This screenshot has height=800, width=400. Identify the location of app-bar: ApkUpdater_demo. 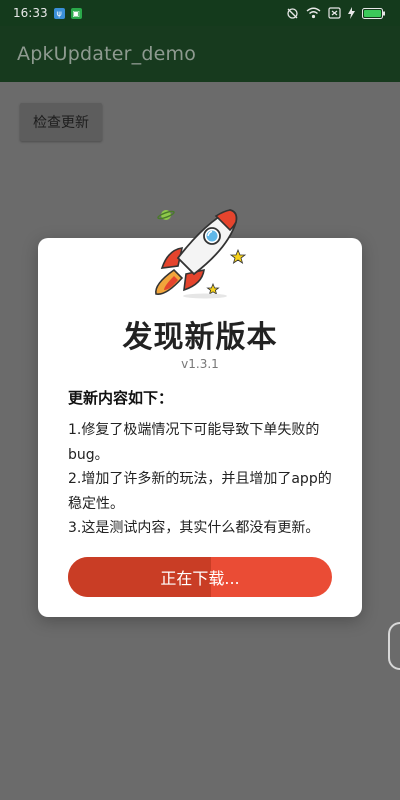
(200, 54).